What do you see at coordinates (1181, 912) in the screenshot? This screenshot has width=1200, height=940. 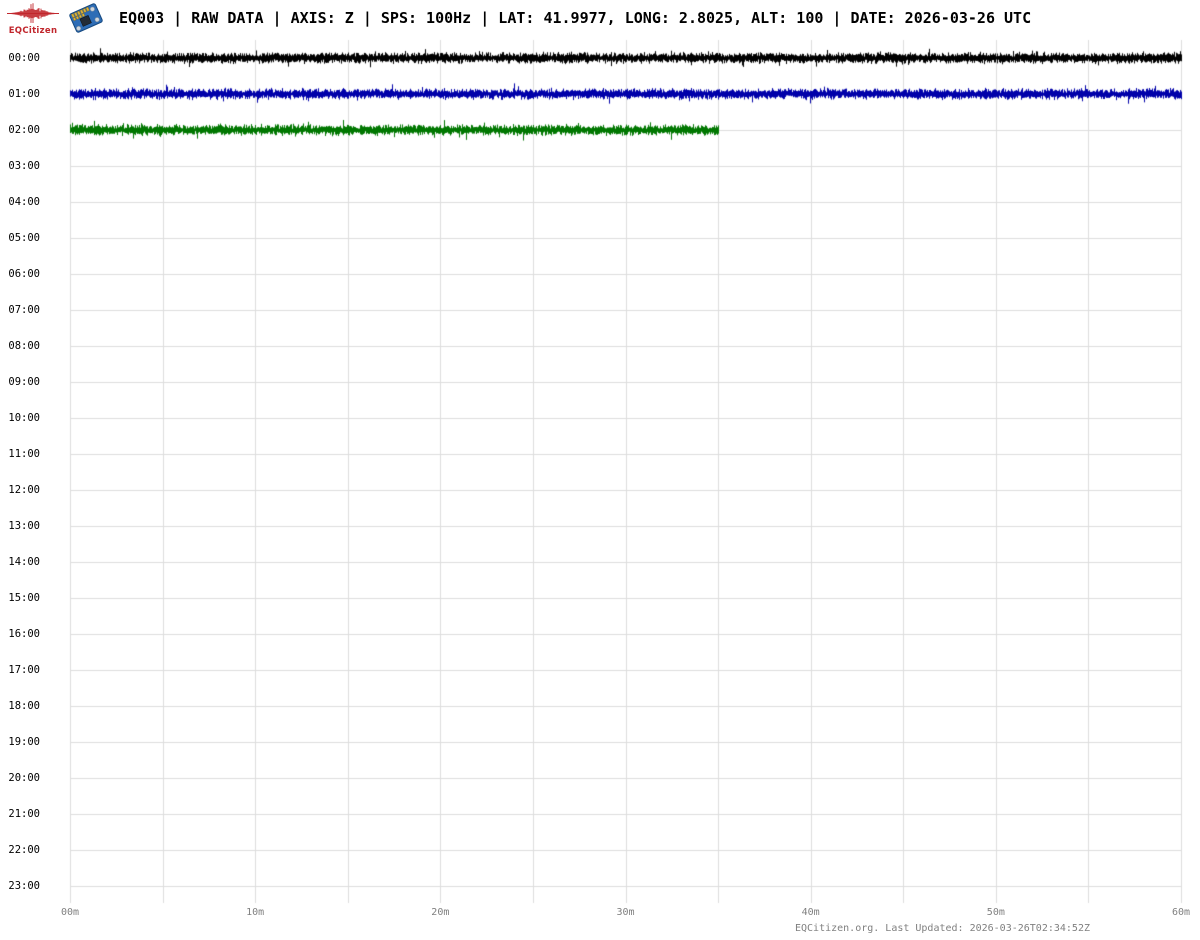 I see `x-tick-label: 60m` at bounding box center [1181, 912].